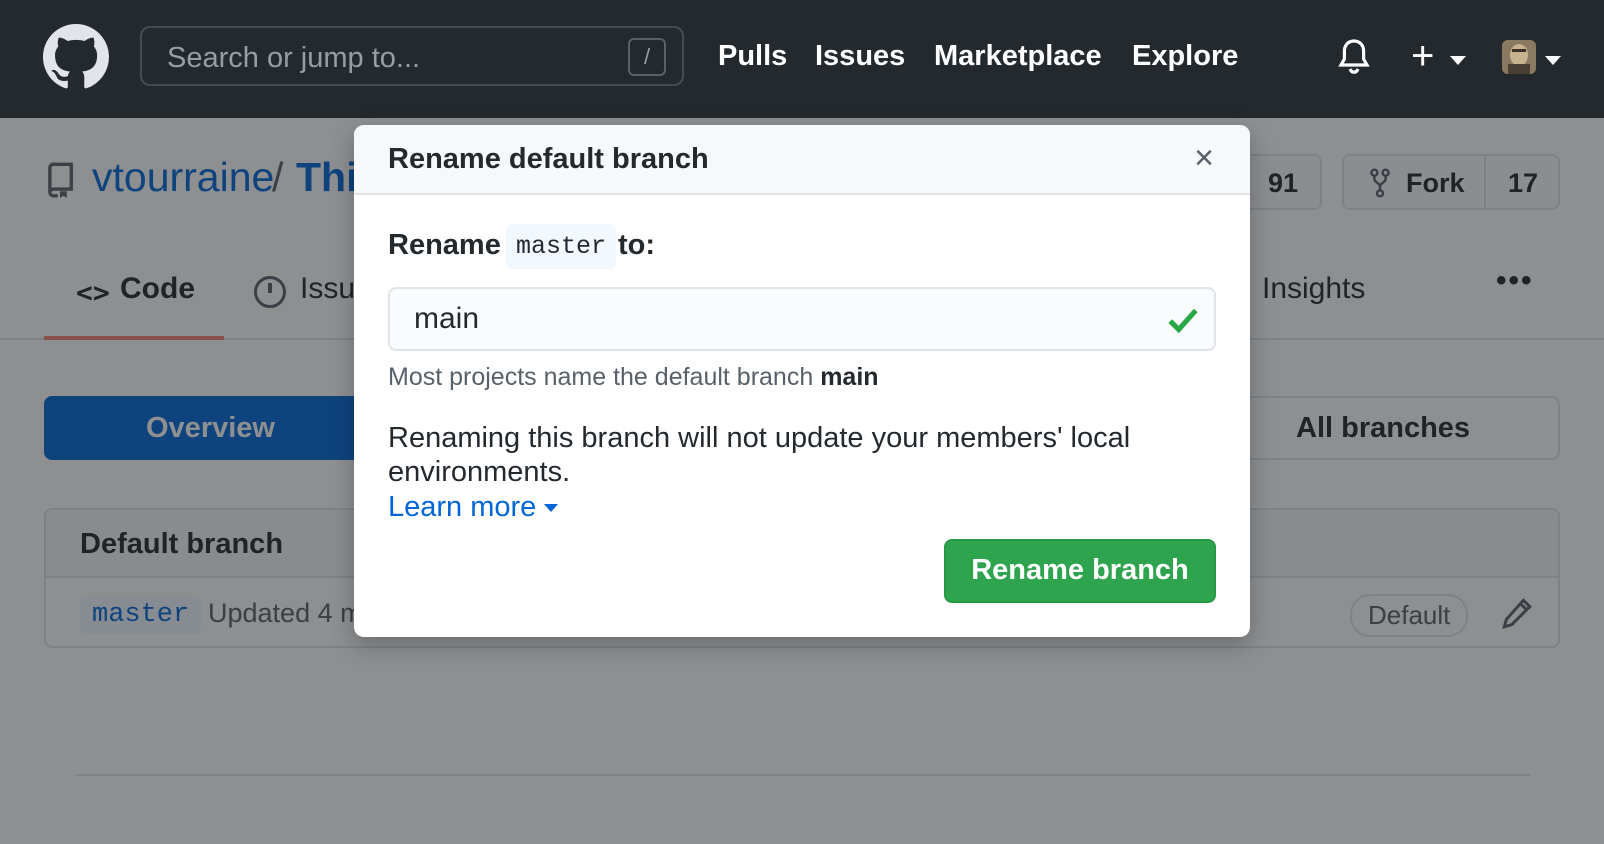  I want to click on nav-marketplace: Marketplace, so click(1018, 56).